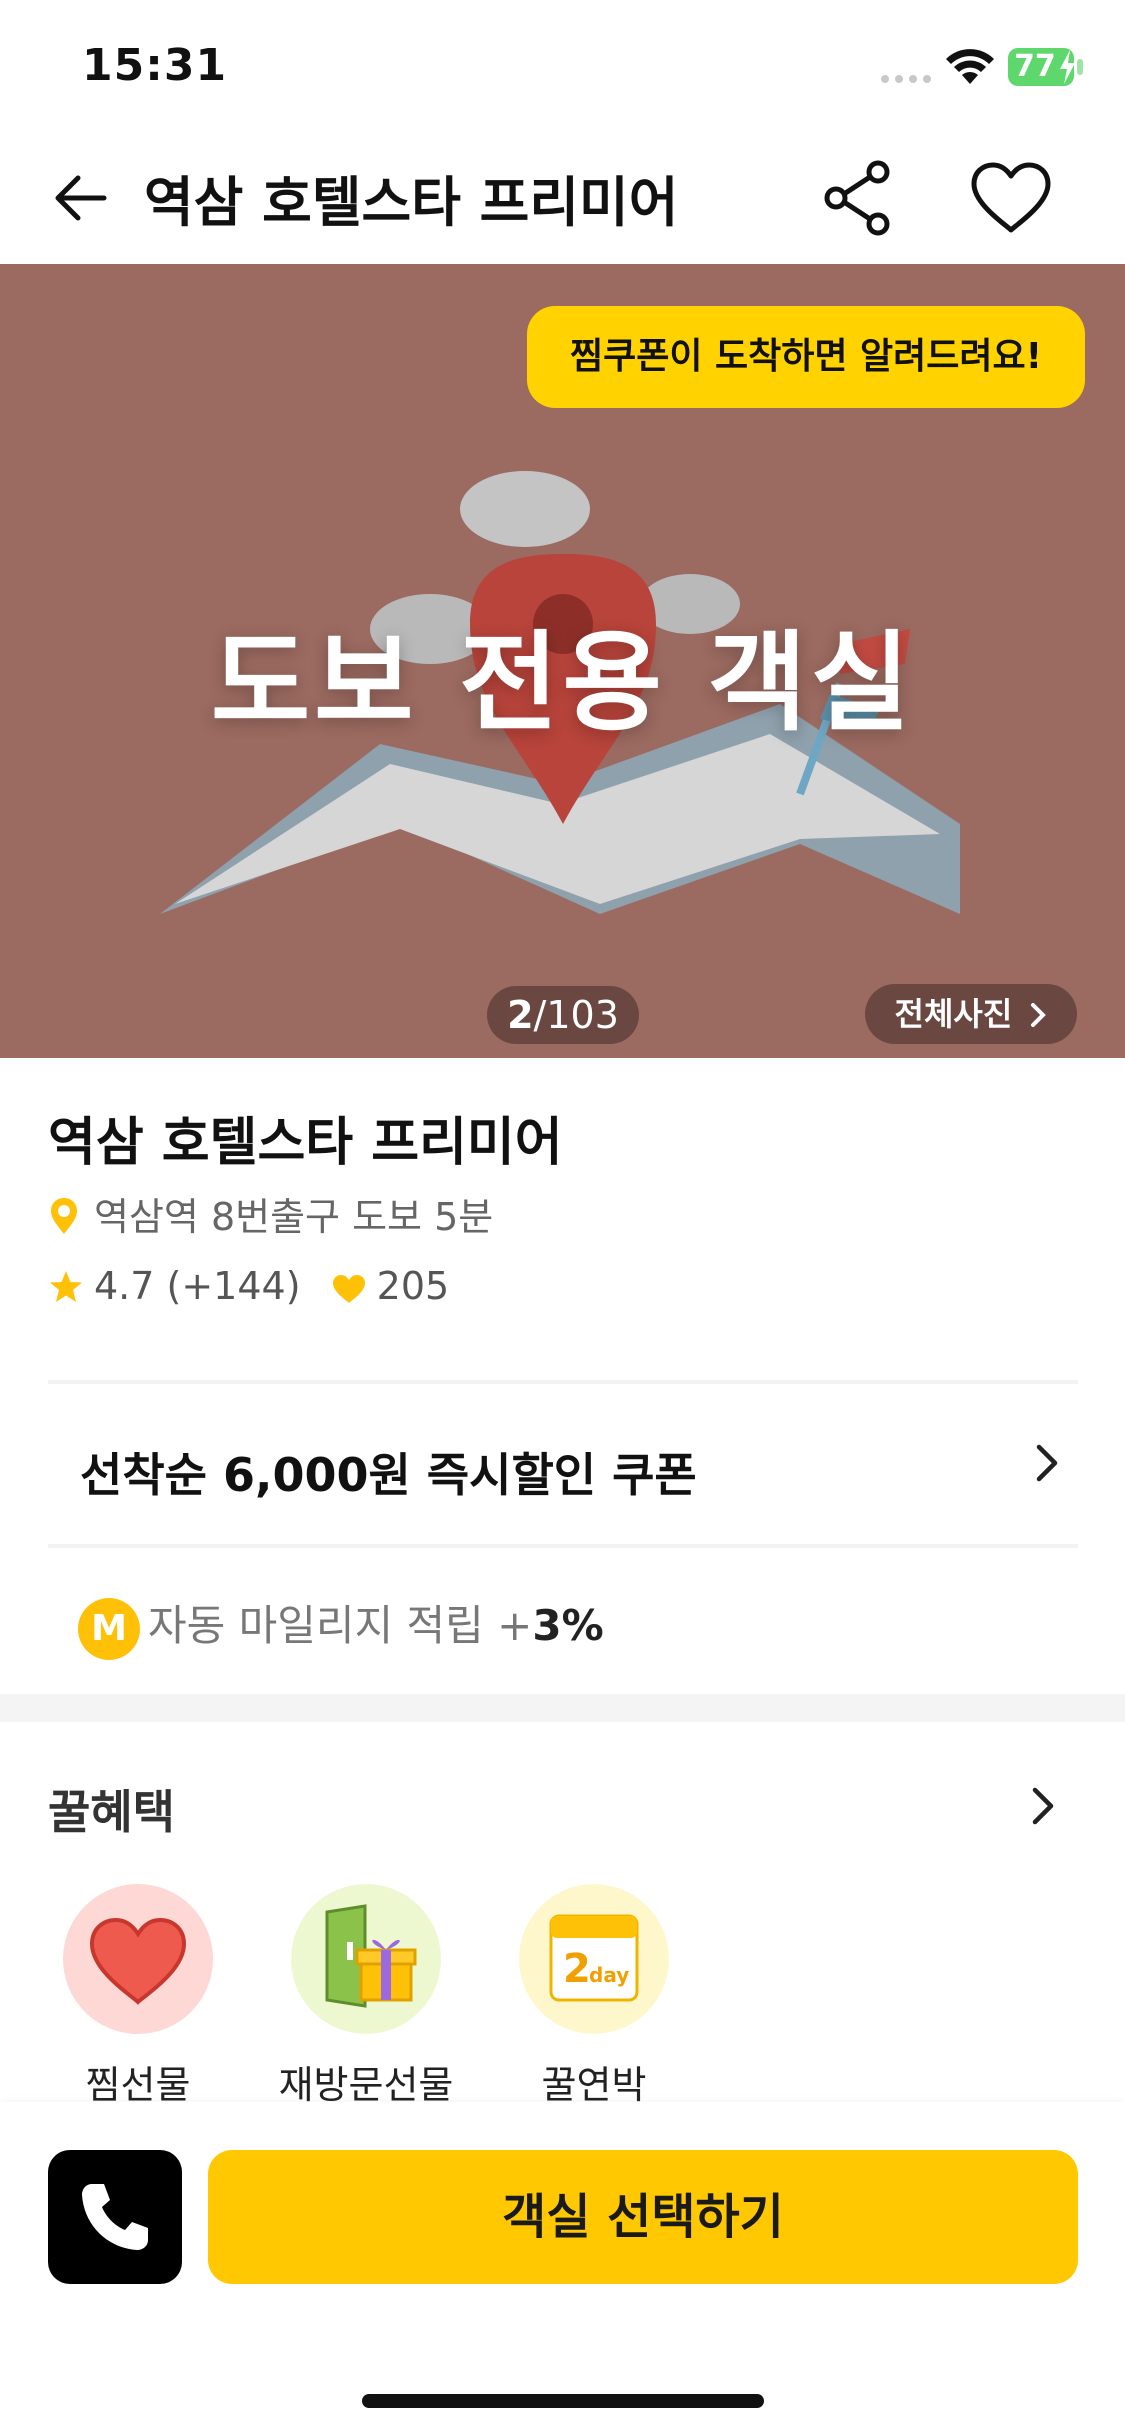 This screenshot has width=1125, height=2436. What do you see at coordinates (388, 1475) in the screenshot?
I see `coupon-label: 선착순 6,000원 즉시할인 쿠폰` at bounding box center [388, 1475].